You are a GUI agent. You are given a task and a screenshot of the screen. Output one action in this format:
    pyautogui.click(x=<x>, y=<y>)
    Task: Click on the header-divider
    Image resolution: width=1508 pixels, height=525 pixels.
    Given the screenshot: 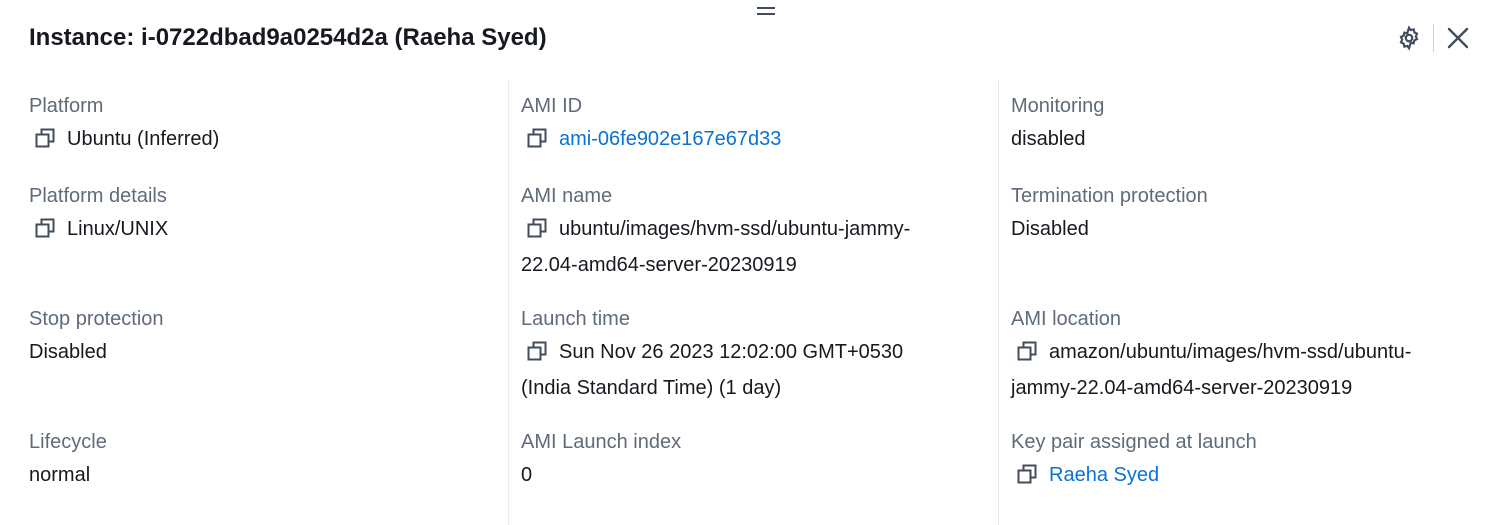 What is the action you would take?
    pyautogui.click(x=1433, y=38)
    